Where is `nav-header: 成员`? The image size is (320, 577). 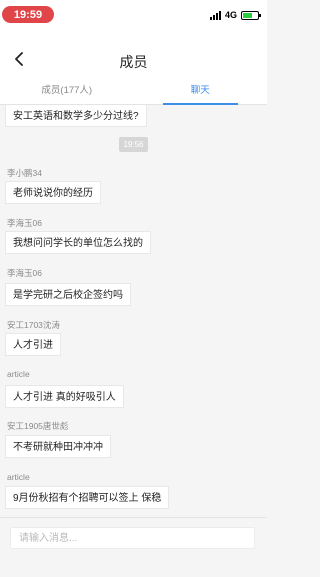 nav-header: 成员 is located at coordinates (133, 53).